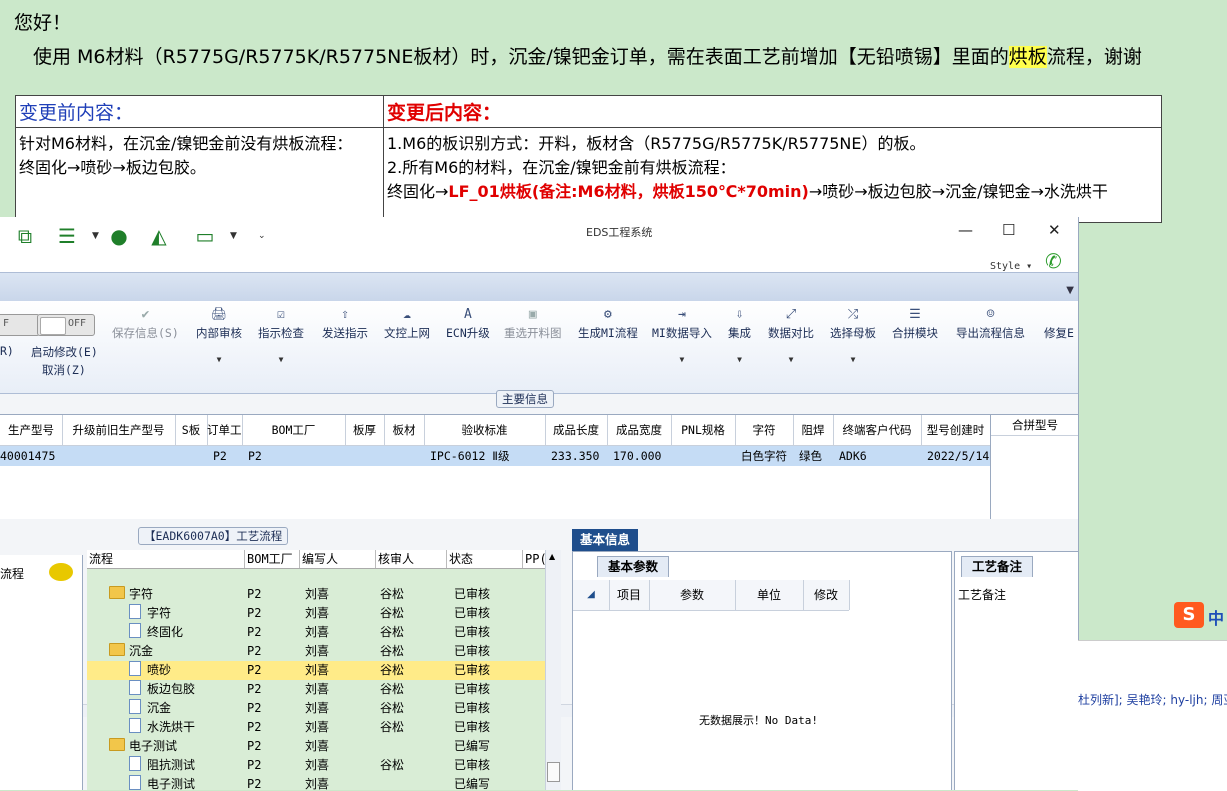  Describe the element at coordinates (1189, 615) in the screenshot. I see `sogou-ime-icon: S` at that location.